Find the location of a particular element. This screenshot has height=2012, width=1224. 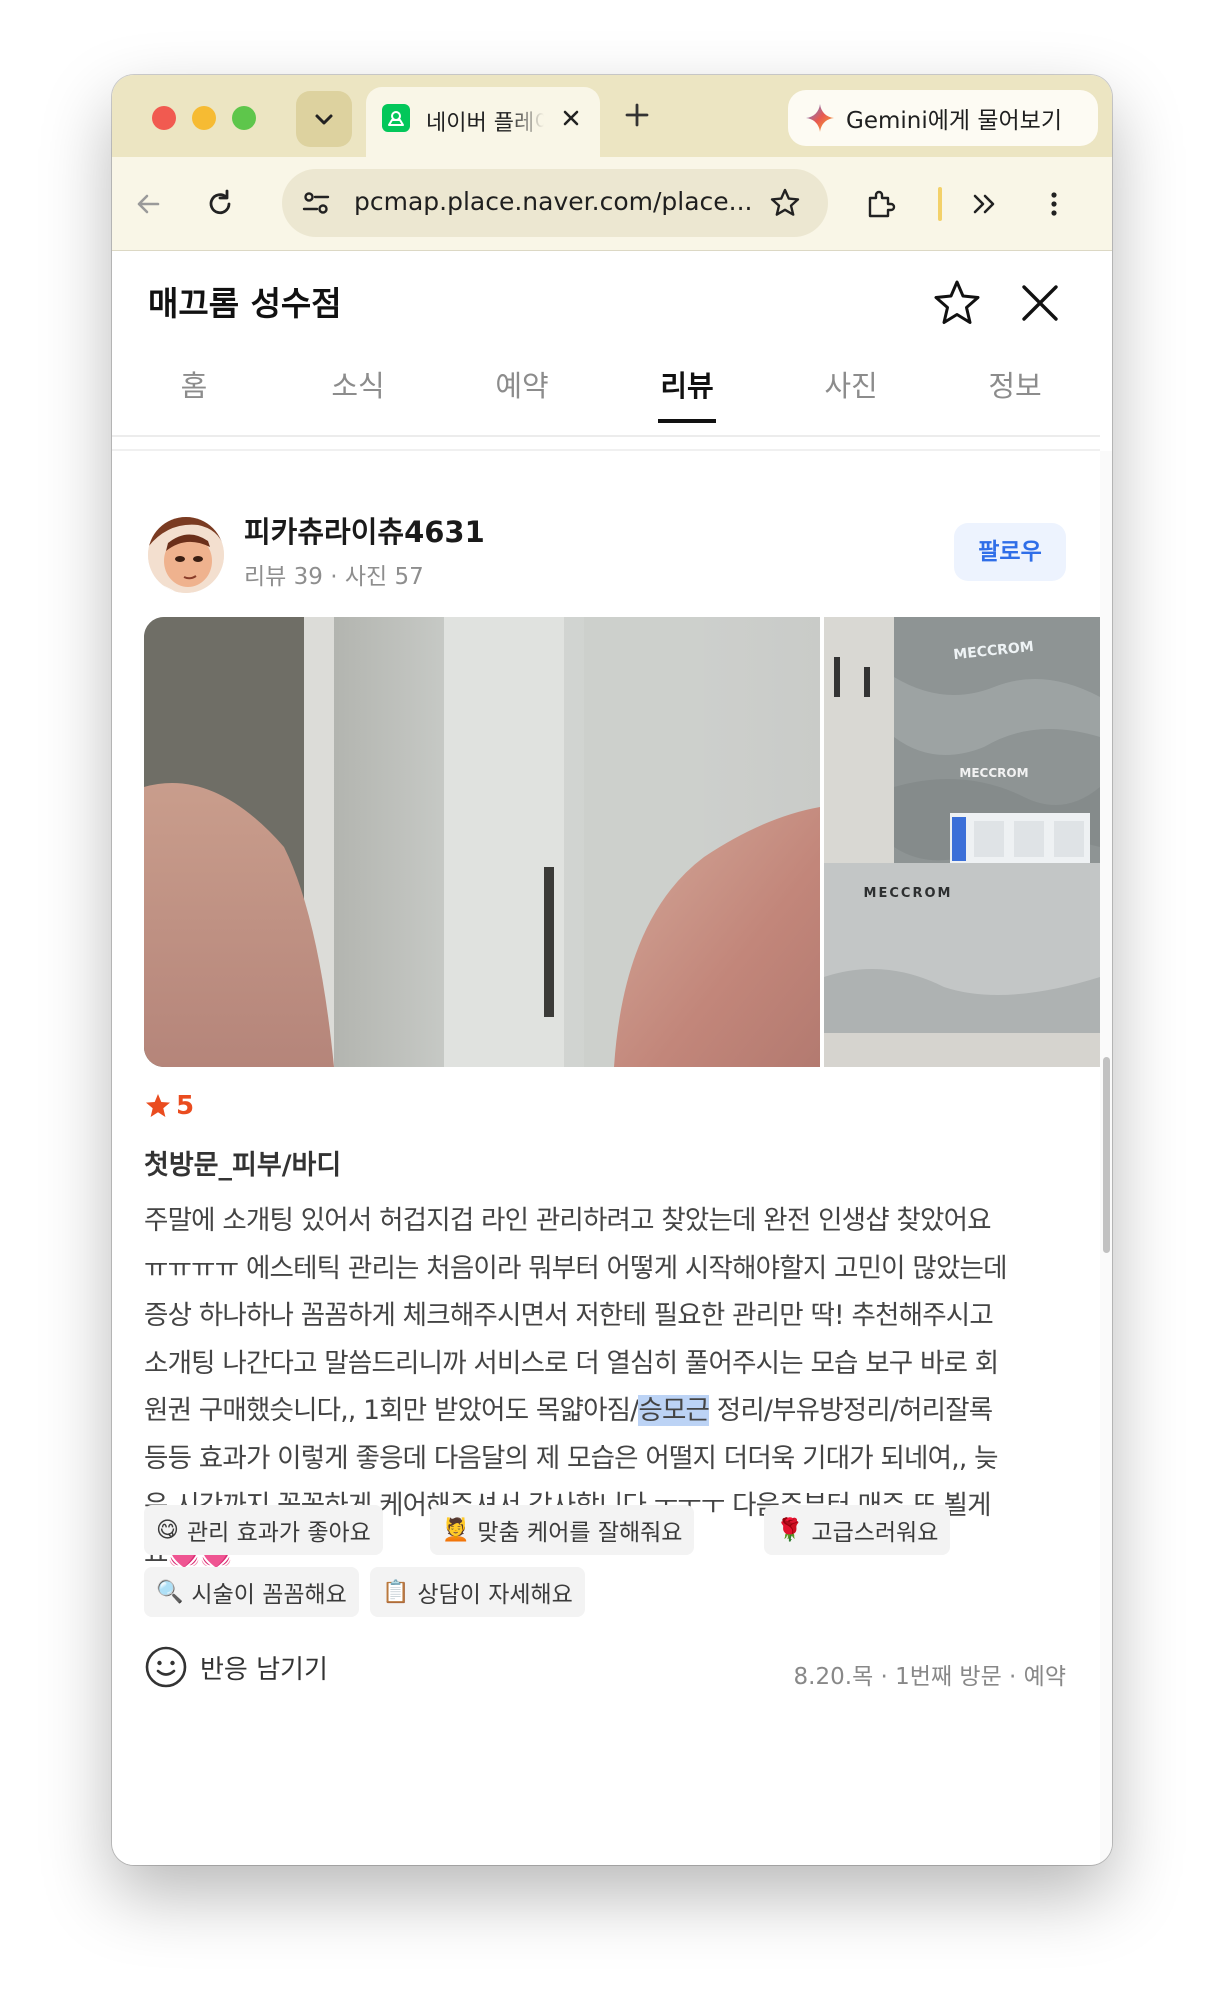

minimize-window-button is located at coordinates (204, 118).